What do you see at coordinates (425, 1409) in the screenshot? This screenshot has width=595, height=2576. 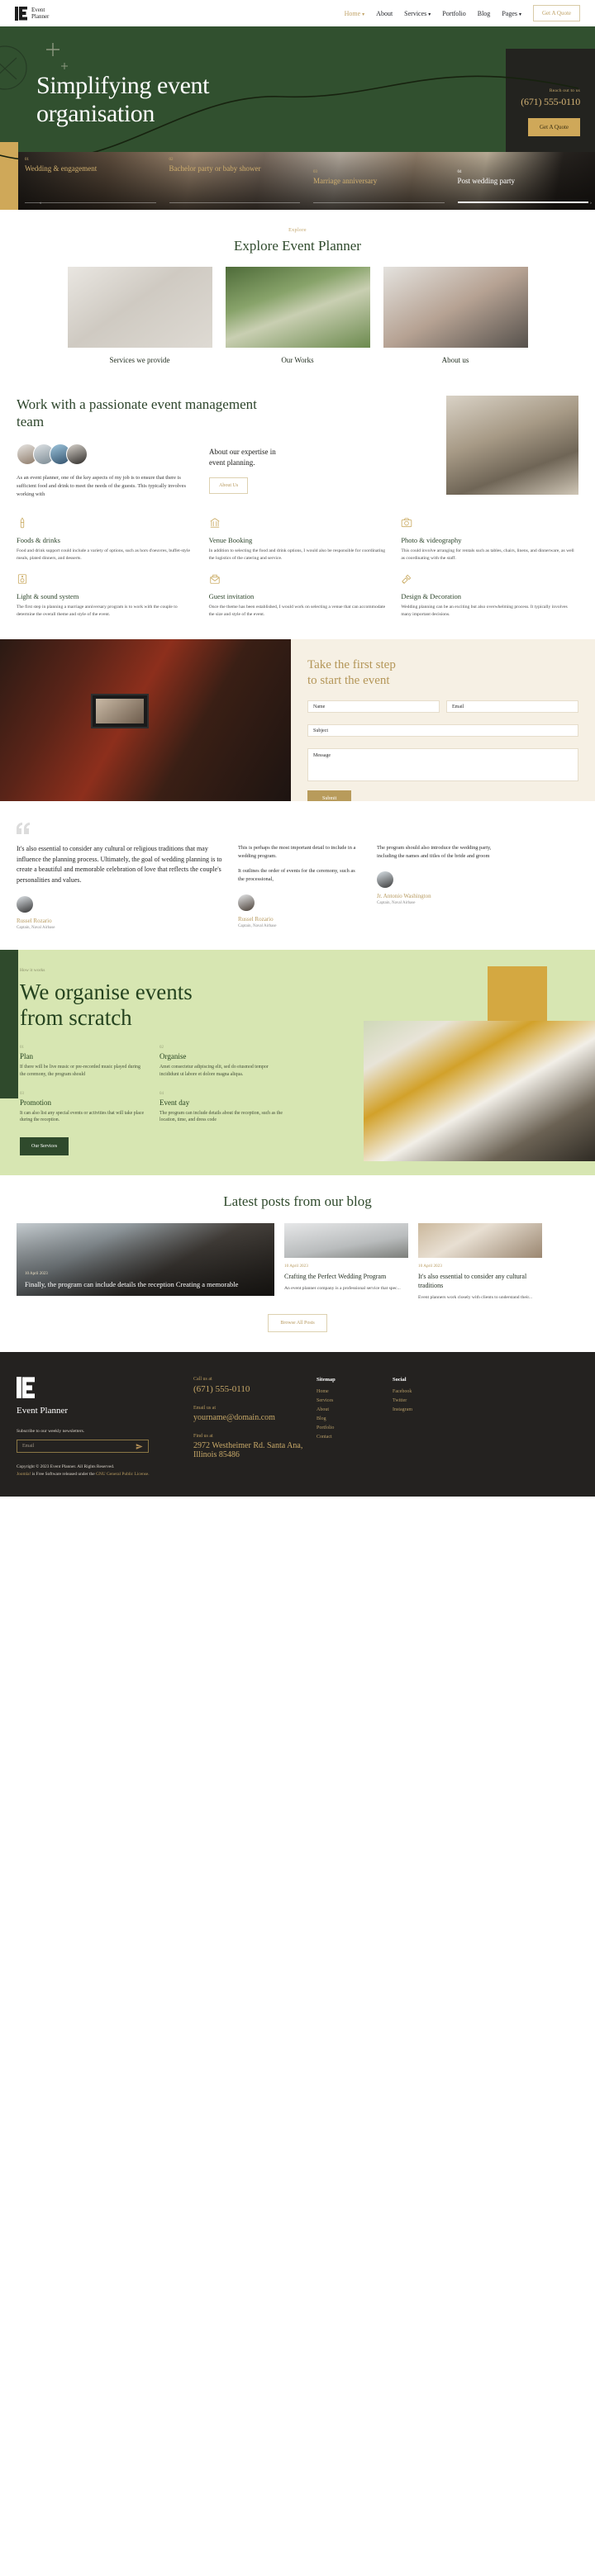 I see `social-link-instagram: Instagram` at bounding box center [425, 1409].